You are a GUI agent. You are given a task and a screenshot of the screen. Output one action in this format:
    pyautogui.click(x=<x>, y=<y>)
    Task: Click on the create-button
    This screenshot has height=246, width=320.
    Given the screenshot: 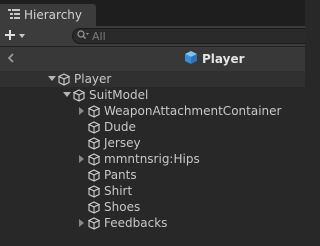 What is the action you would take?
    pyautogui.click(x=19, y=36)
    